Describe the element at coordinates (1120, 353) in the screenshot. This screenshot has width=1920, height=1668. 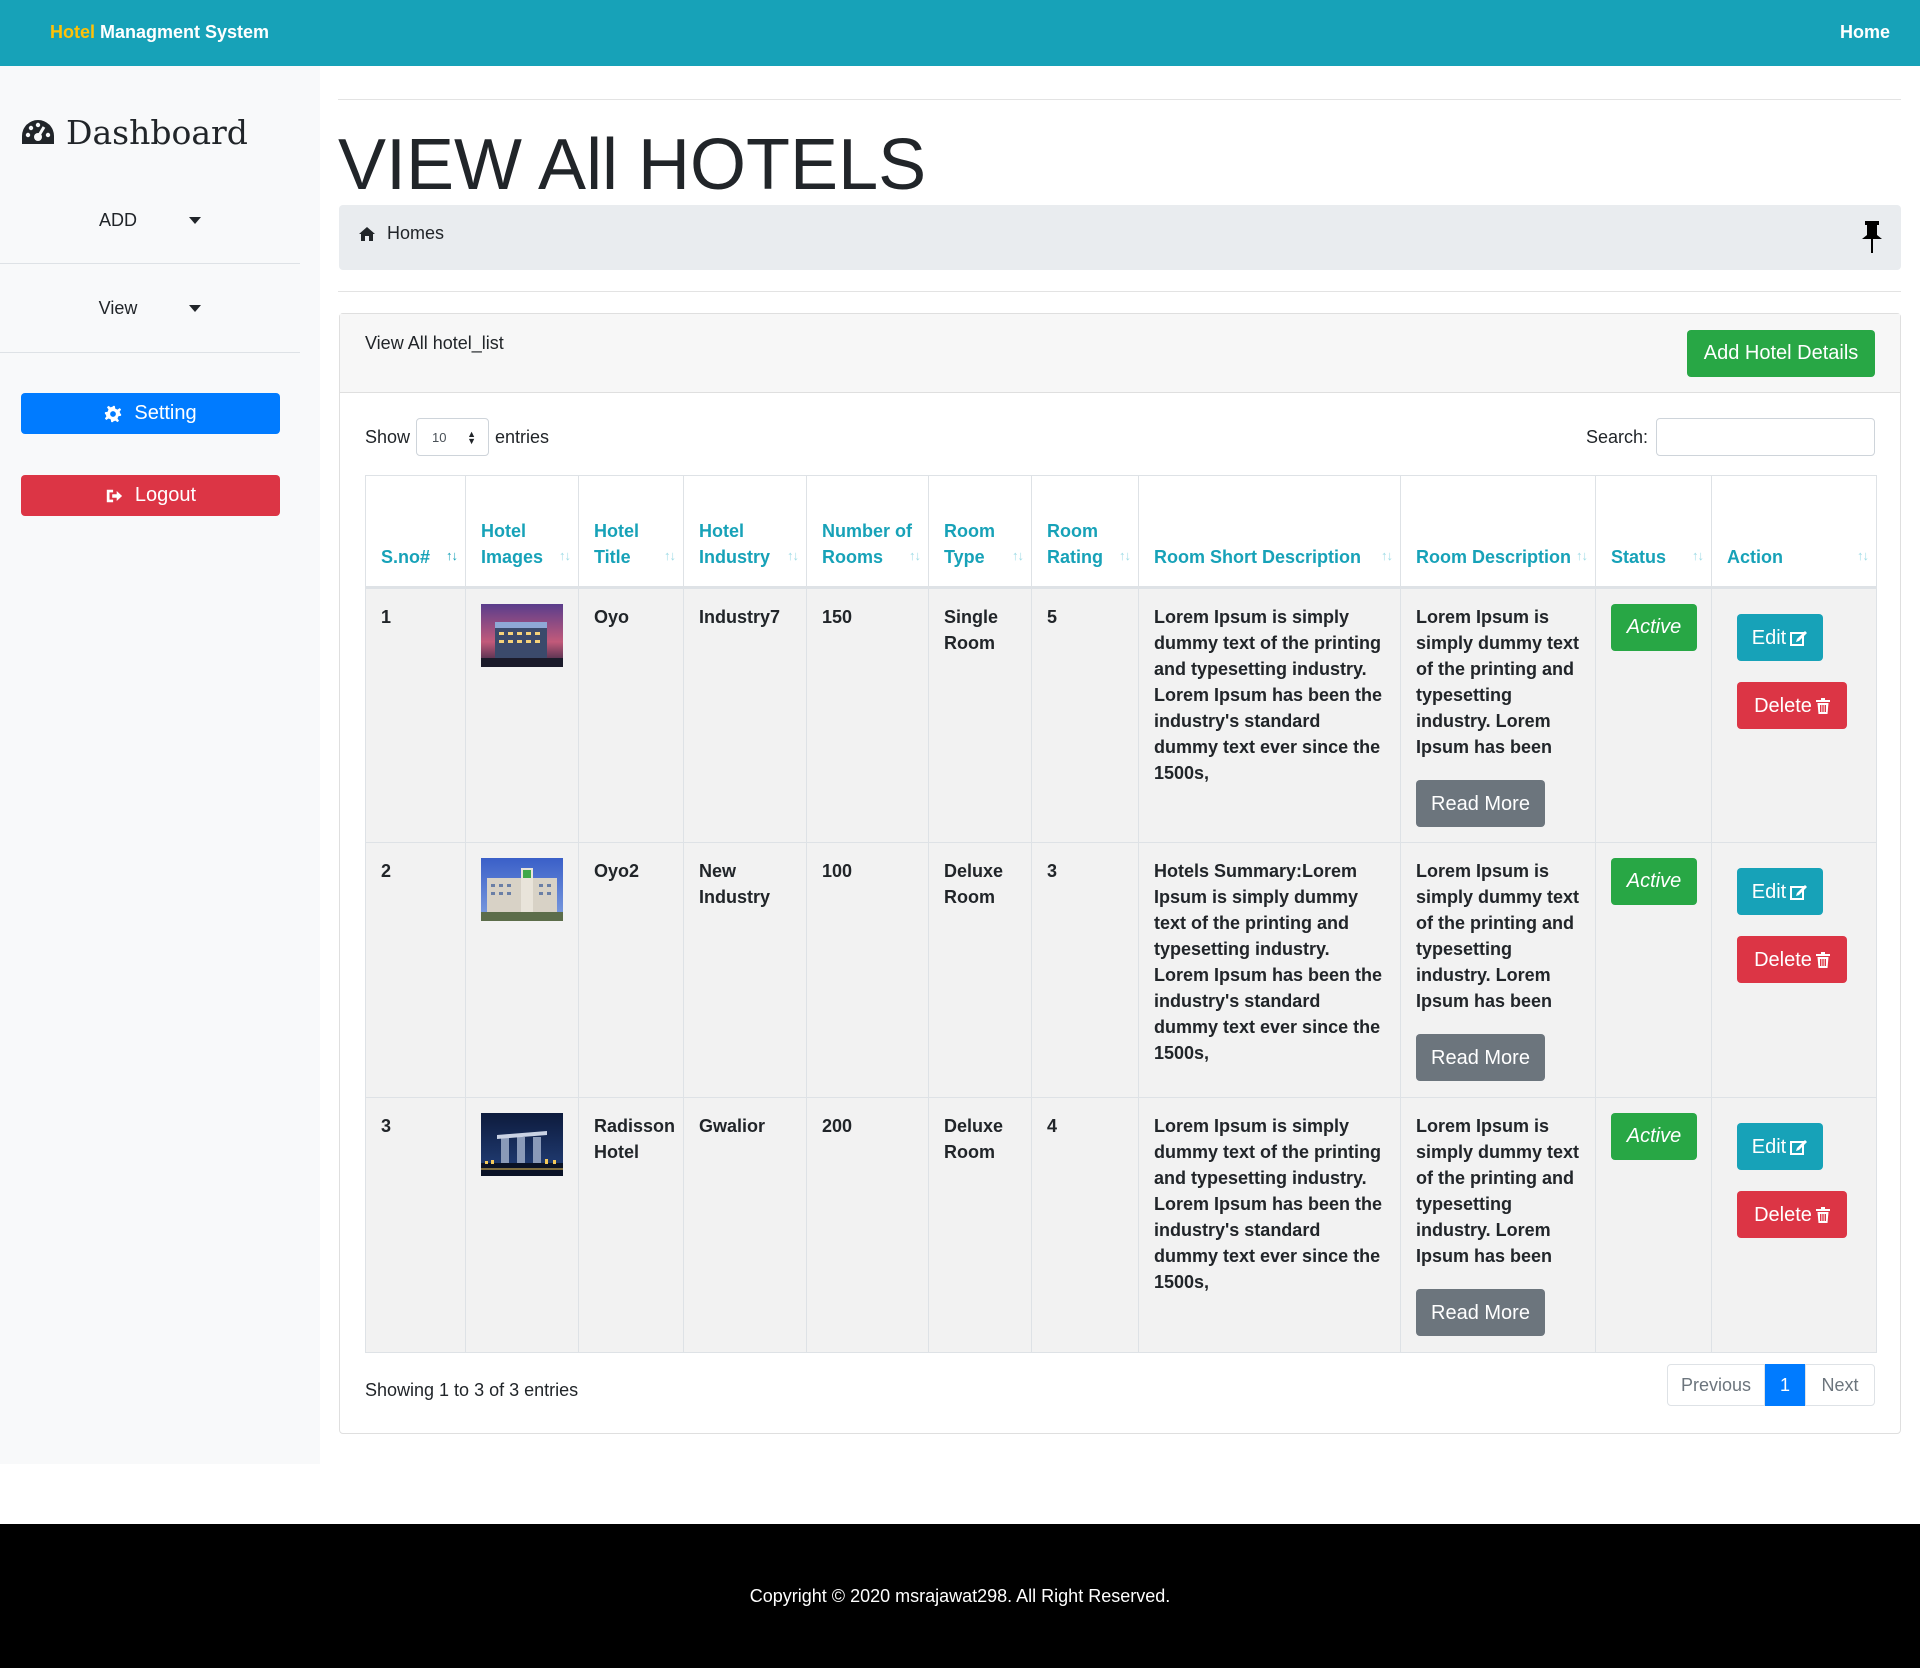
I see `card-header: View All hotel_list Add Hotel Details` at that location.